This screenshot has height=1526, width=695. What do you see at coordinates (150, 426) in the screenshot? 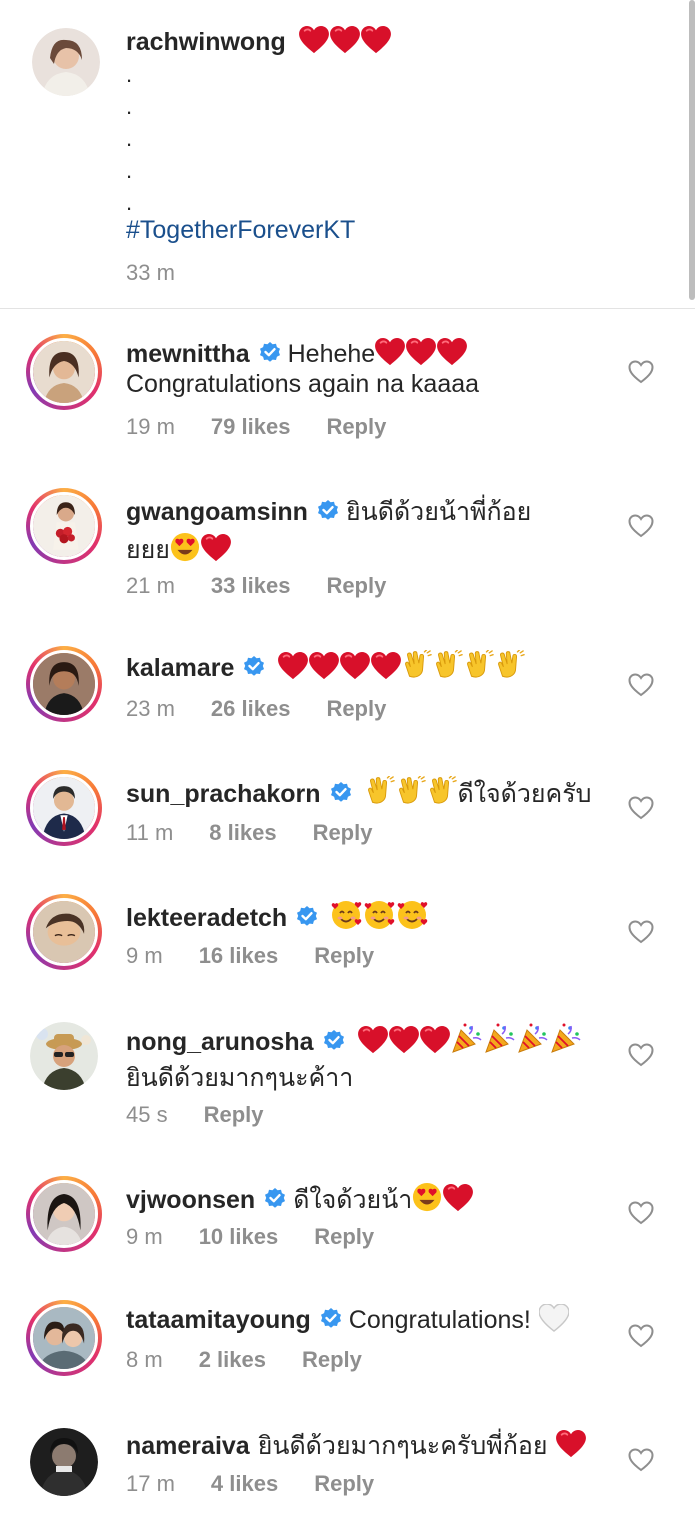
I see `timestamp: 19 m` at bounding box center [150, 426].